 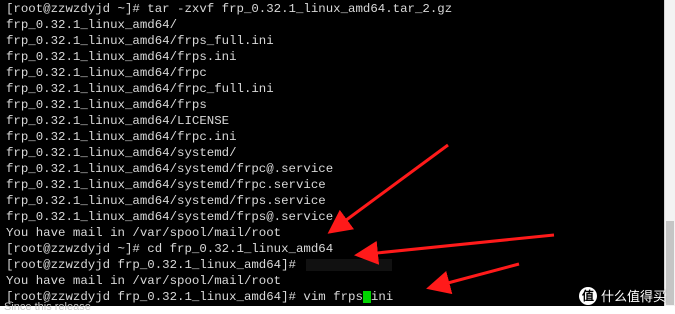 What do you see at coordinates (140, 89) in the screenshot?
I see `terminal-line-frpc-full: frp_0.32.1_linux_amd64/frpc_full.ini` at bounding box center [140, 89].